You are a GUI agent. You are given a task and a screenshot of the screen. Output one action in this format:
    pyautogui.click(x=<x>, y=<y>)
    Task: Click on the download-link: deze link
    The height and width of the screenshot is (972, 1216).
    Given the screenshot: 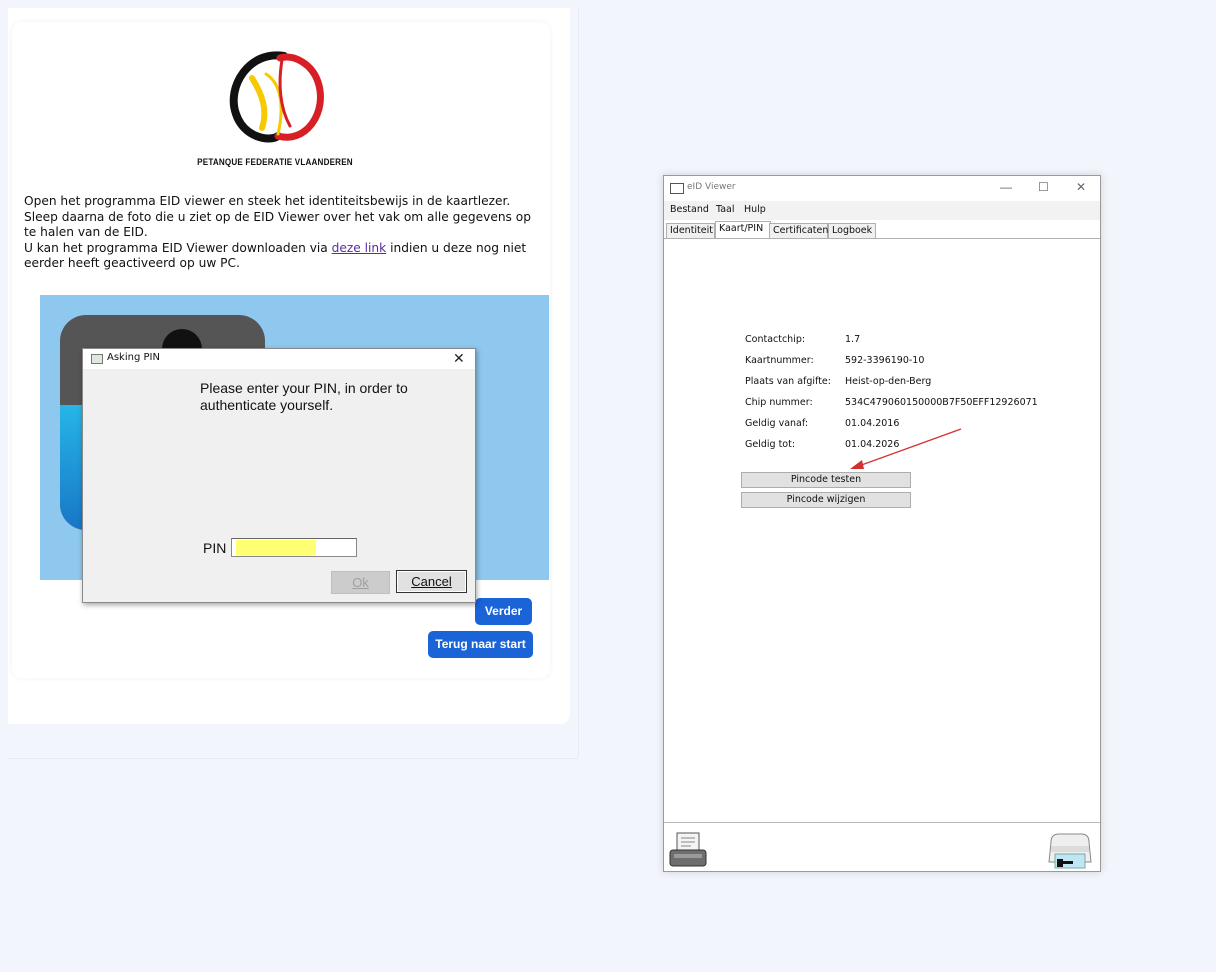 What is the action you would take?
    pyautogui.click(x=359, y=248)
    